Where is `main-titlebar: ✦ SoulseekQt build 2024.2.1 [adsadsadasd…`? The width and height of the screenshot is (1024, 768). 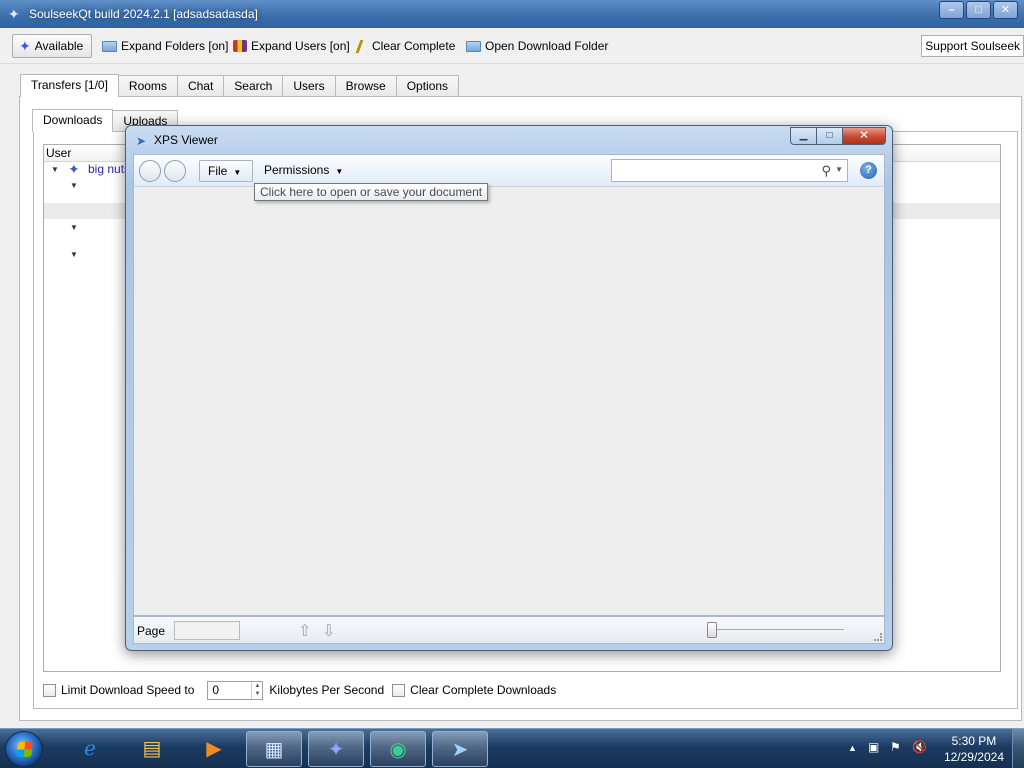 main-titlebar: ✦ SoulseekQt build 2024.2.1 [adsadsadasd… is located at coordinates (512, 14).